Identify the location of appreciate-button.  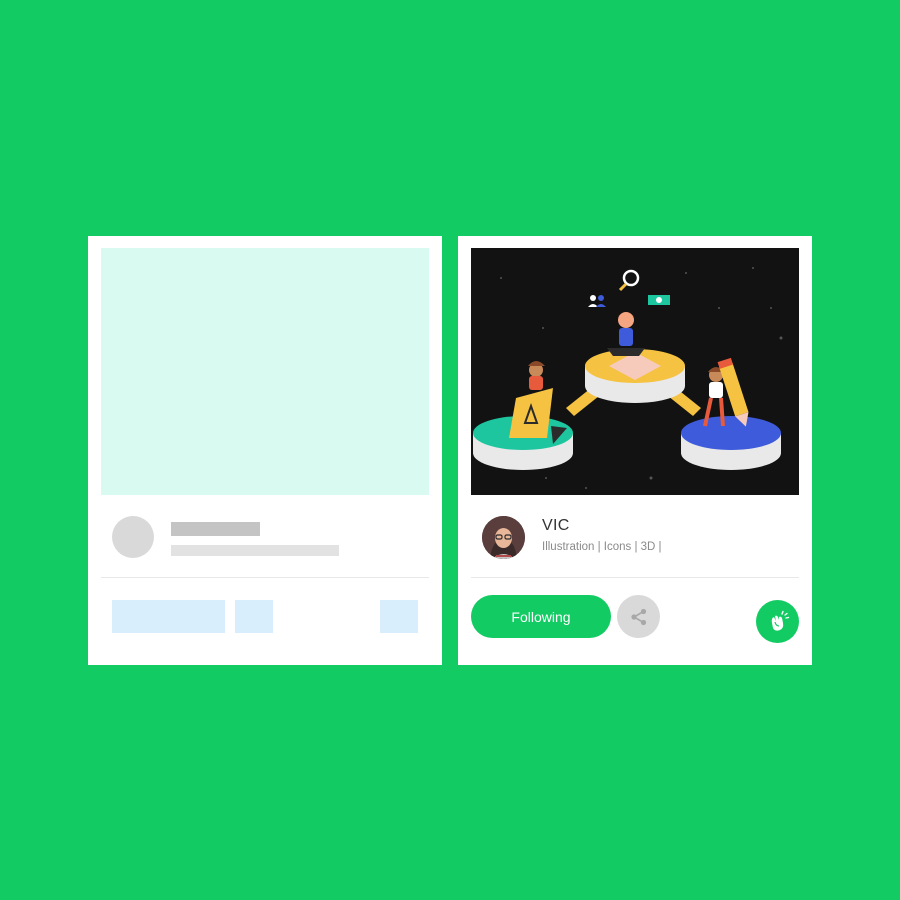
(777, 621).